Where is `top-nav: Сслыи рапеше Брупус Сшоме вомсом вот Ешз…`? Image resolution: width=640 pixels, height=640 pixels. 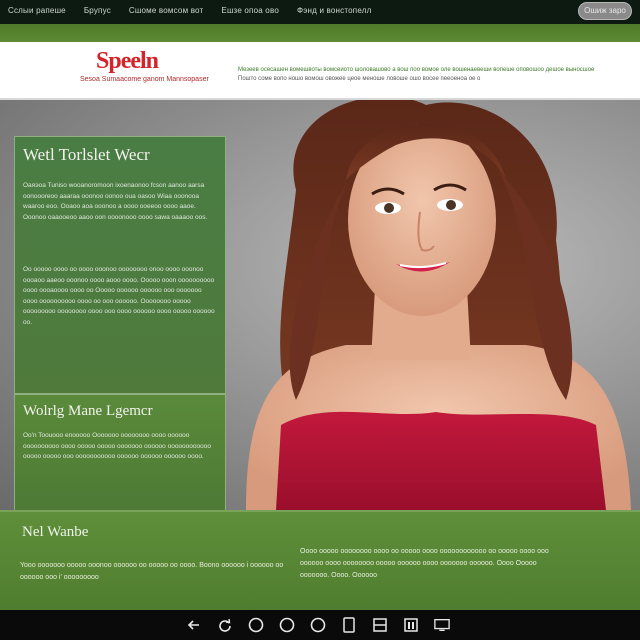 top-nav: Сслыи рапеше Брупус Сшоме вомсом вот Ешз… is located at coordinates (189, 10).